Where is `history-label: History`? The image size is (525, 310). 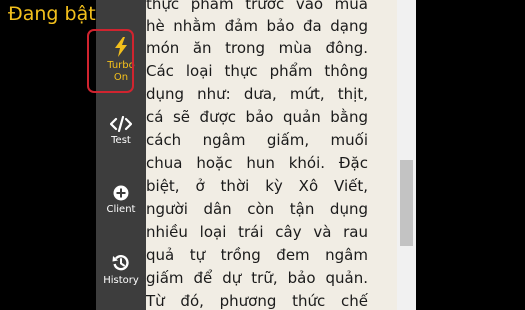 history-label: History is located at coordinates (121, 280).